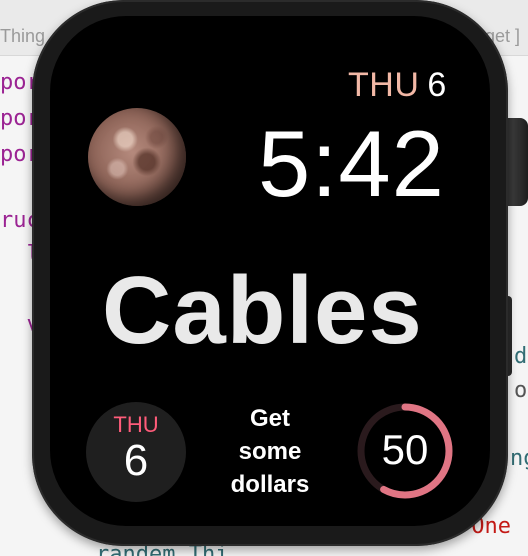  What do you see at coordinates (437, 85) in the screenshot?
I see `watch-date-num: 6` at bounding box center [437, 85].